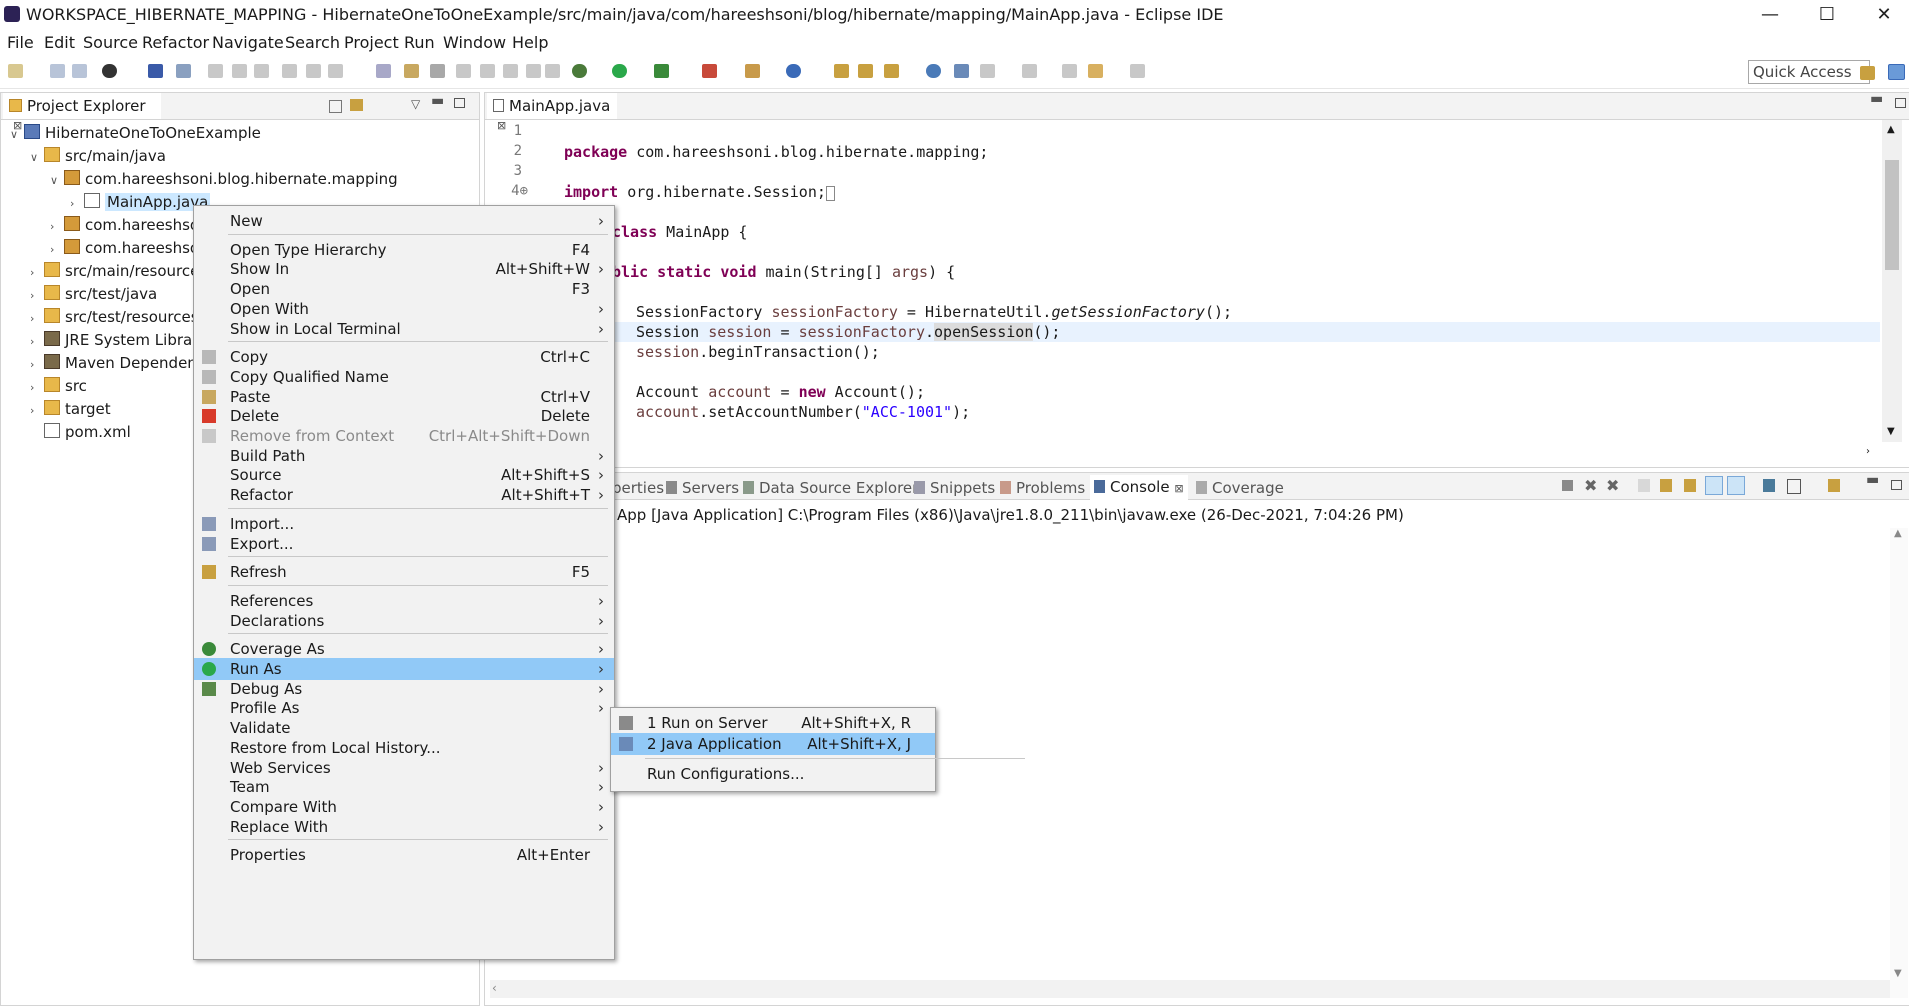 The image size is (1909, 1006). What do you see at coordinates (773, 723) in the screenshot?
I see `menu-item-1-run-on-server: 1 Run on Server Alt+Shift+X, R` at bounding box center [773, 723].